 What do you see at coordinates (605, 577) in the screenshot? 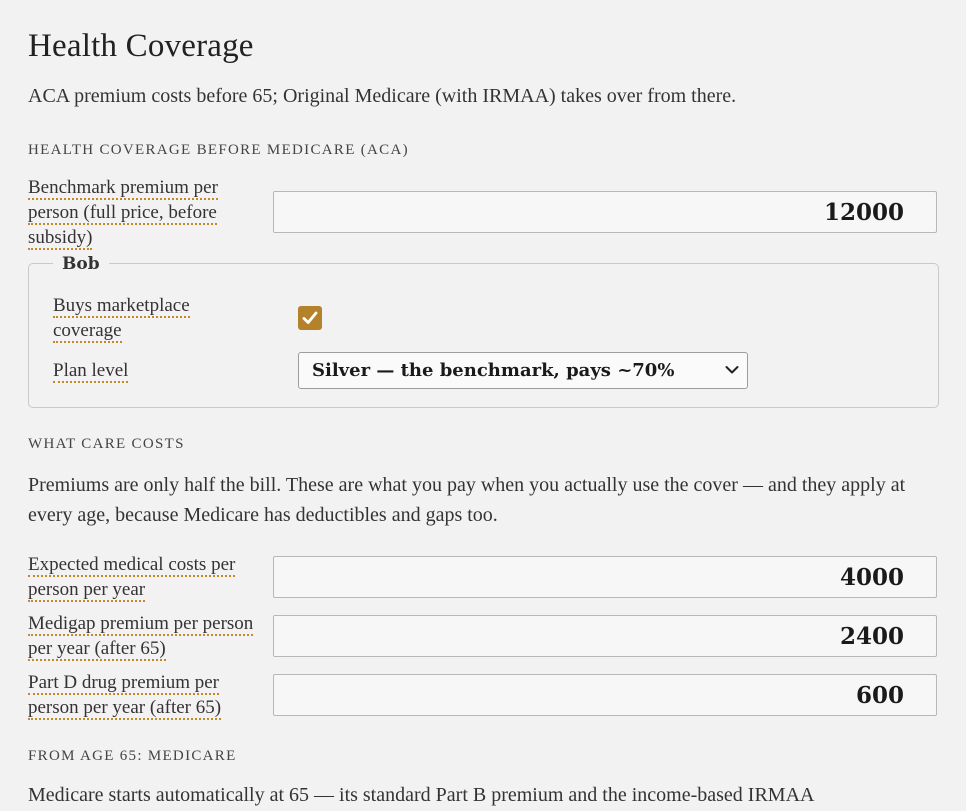
I see `medical-costs-input` at bounding box center [605, 577].